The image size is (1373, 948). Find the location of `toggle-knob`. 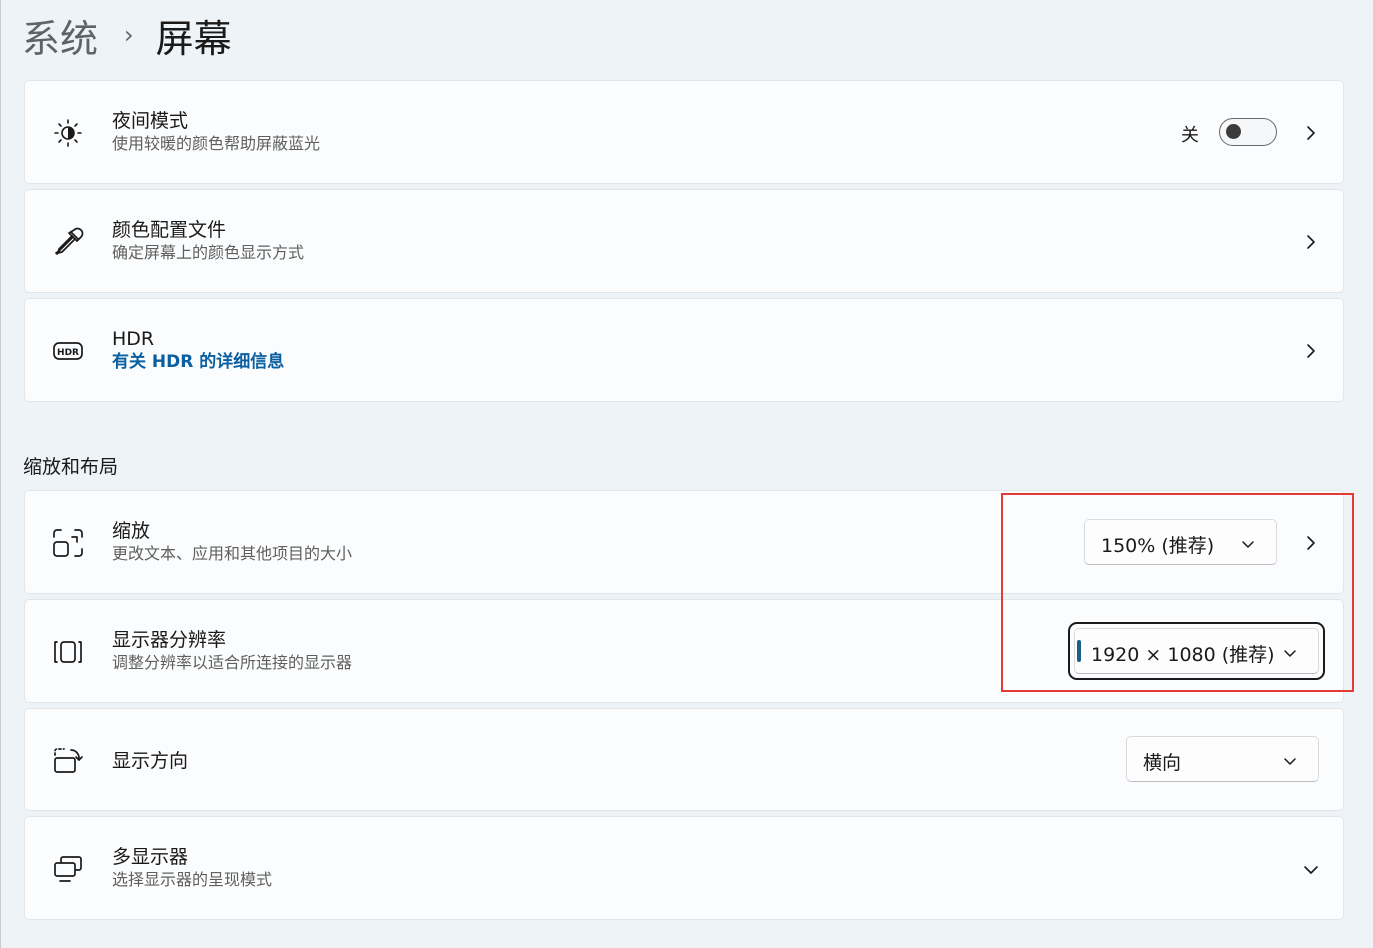

toggle-knob is located at coordinates (1233, 131).